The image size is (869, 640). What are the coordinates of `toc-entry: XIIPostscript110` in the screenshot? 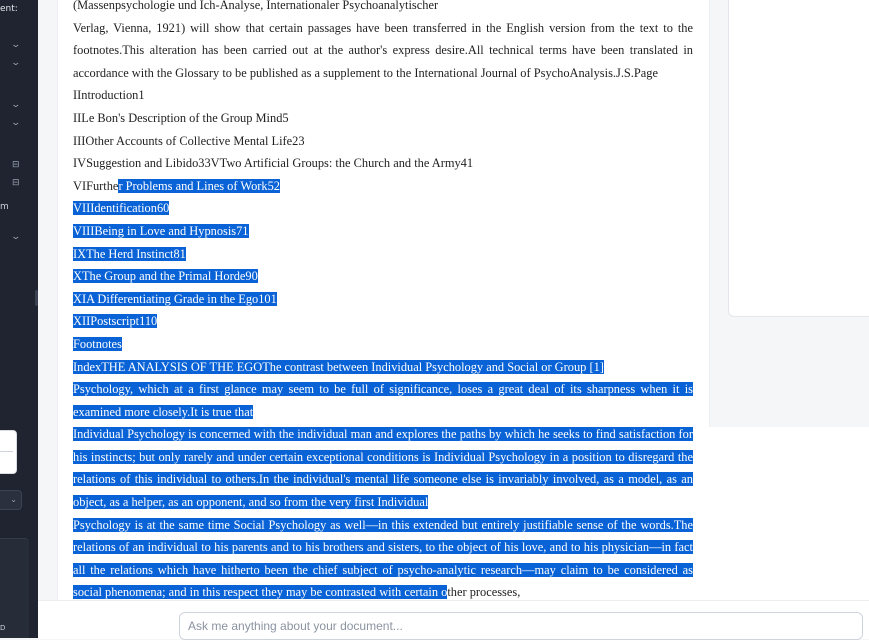 It's located at (115, 321).